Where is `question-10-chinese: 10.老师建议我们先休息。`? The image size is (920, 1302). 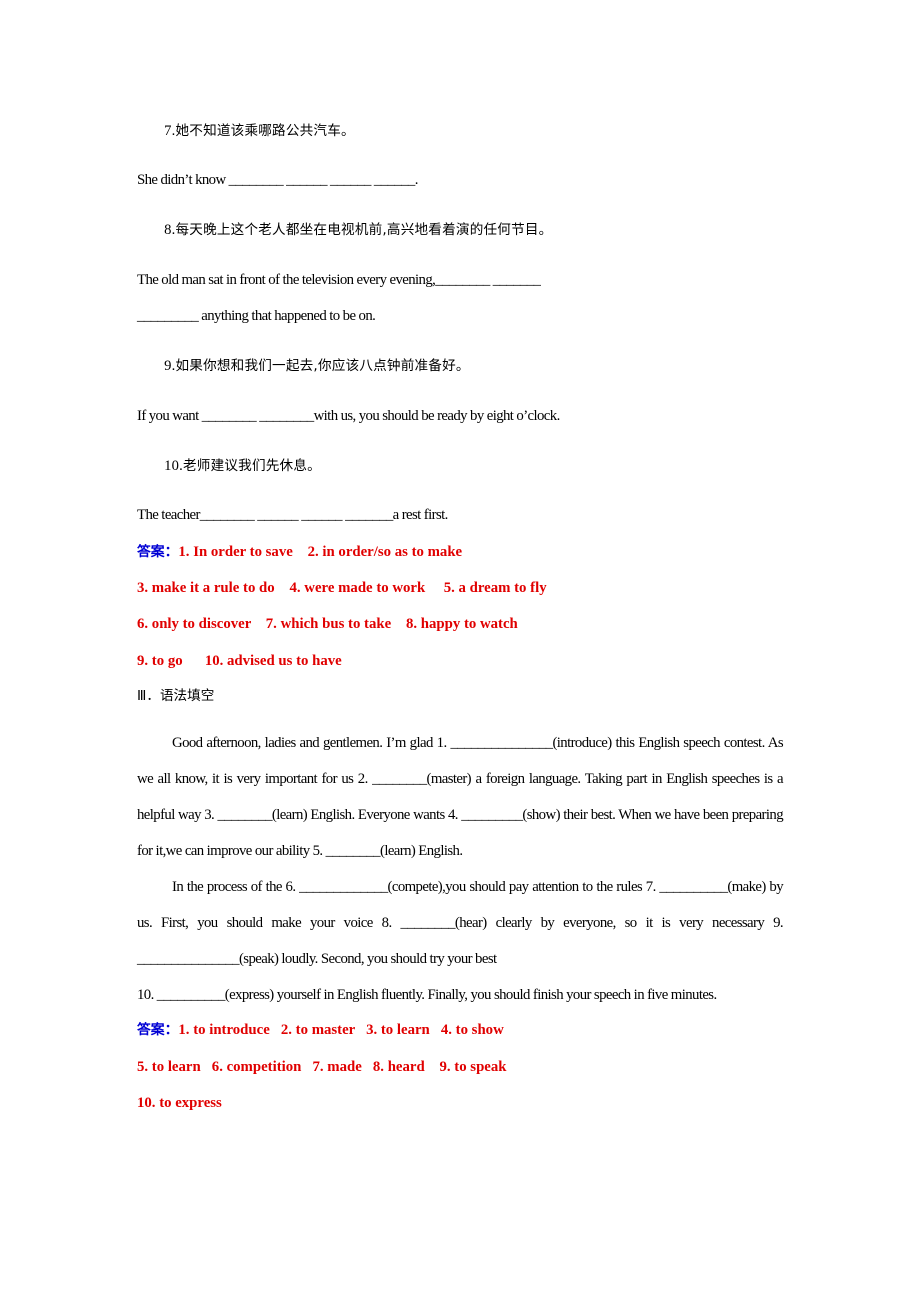 question-10-chinese: 10.老师建议我们先休息。 is located at coordinates (460, 466).